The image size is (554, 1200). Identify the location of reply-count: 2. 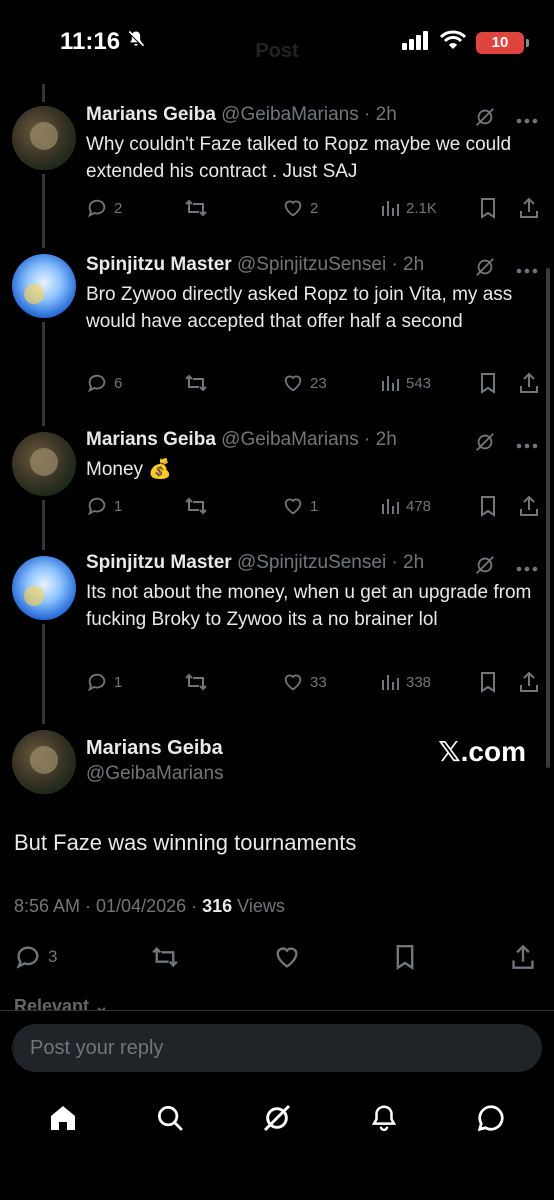
(118, 208).